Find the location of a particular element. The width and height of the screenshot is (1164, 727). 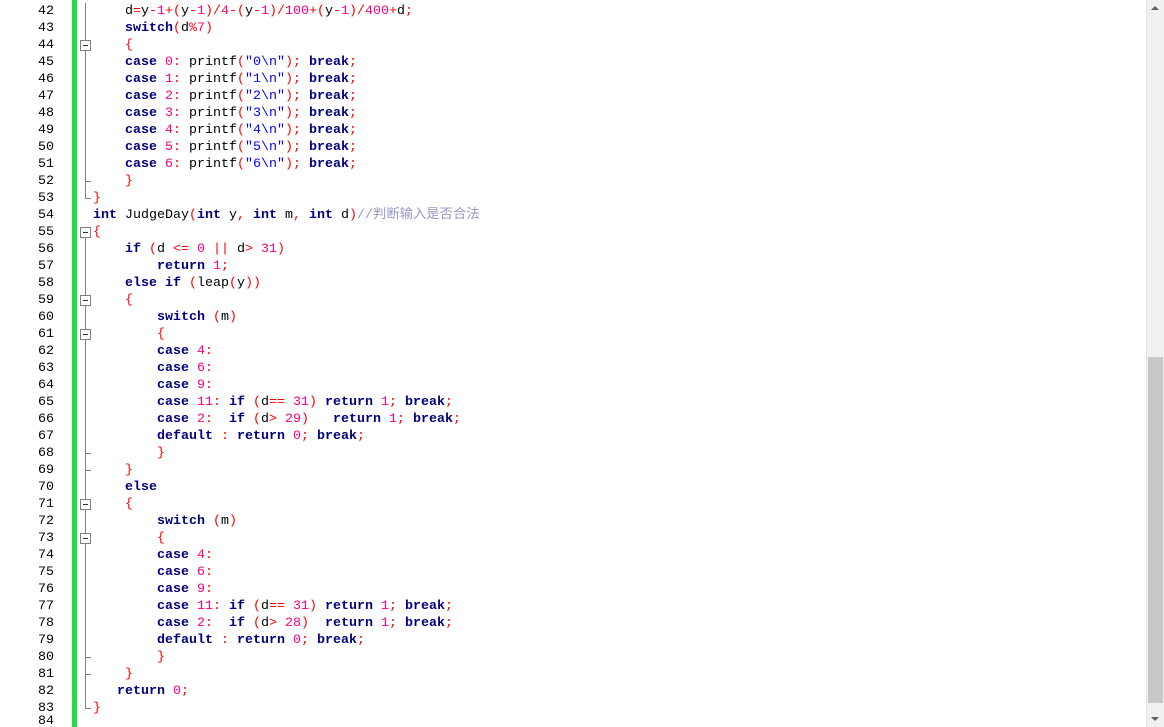

editor-row: 66 case 2: if (d> 29) return 1; break; is located at coordinates (573, 419).